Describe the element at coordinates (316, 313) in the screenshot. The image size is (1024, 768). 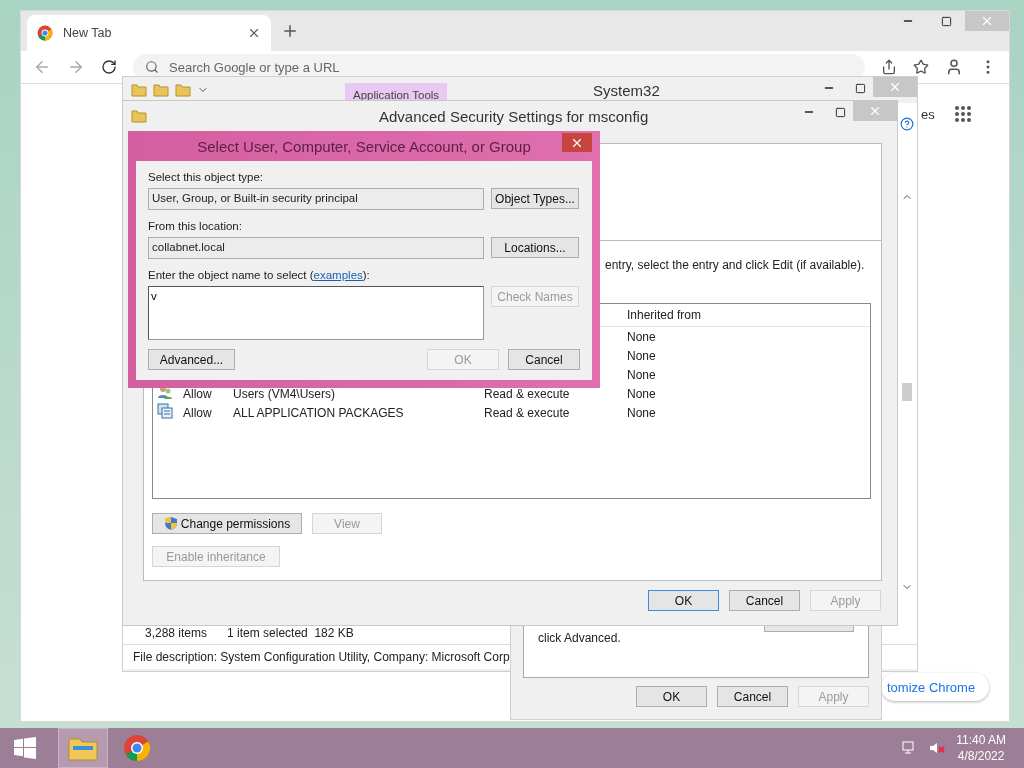
I see `object-name-input: v` at that location.